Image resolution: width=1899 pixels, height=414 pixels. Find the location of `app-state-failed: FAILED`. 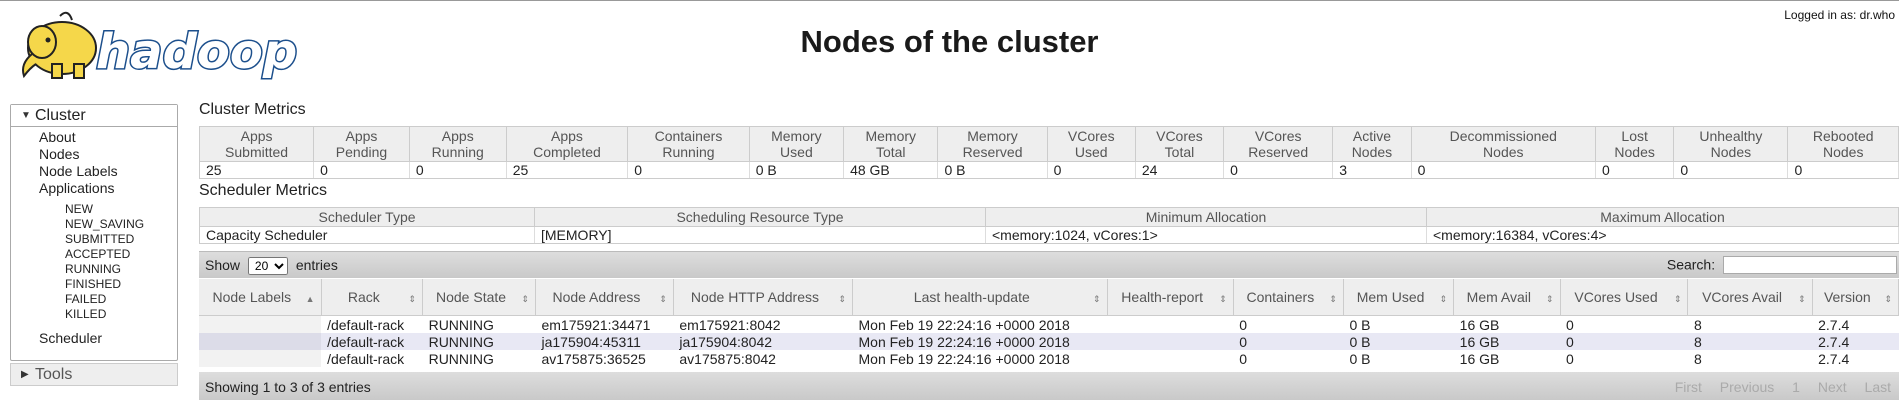

app-state-failed: FAILED is located at coordinates (85, 299).